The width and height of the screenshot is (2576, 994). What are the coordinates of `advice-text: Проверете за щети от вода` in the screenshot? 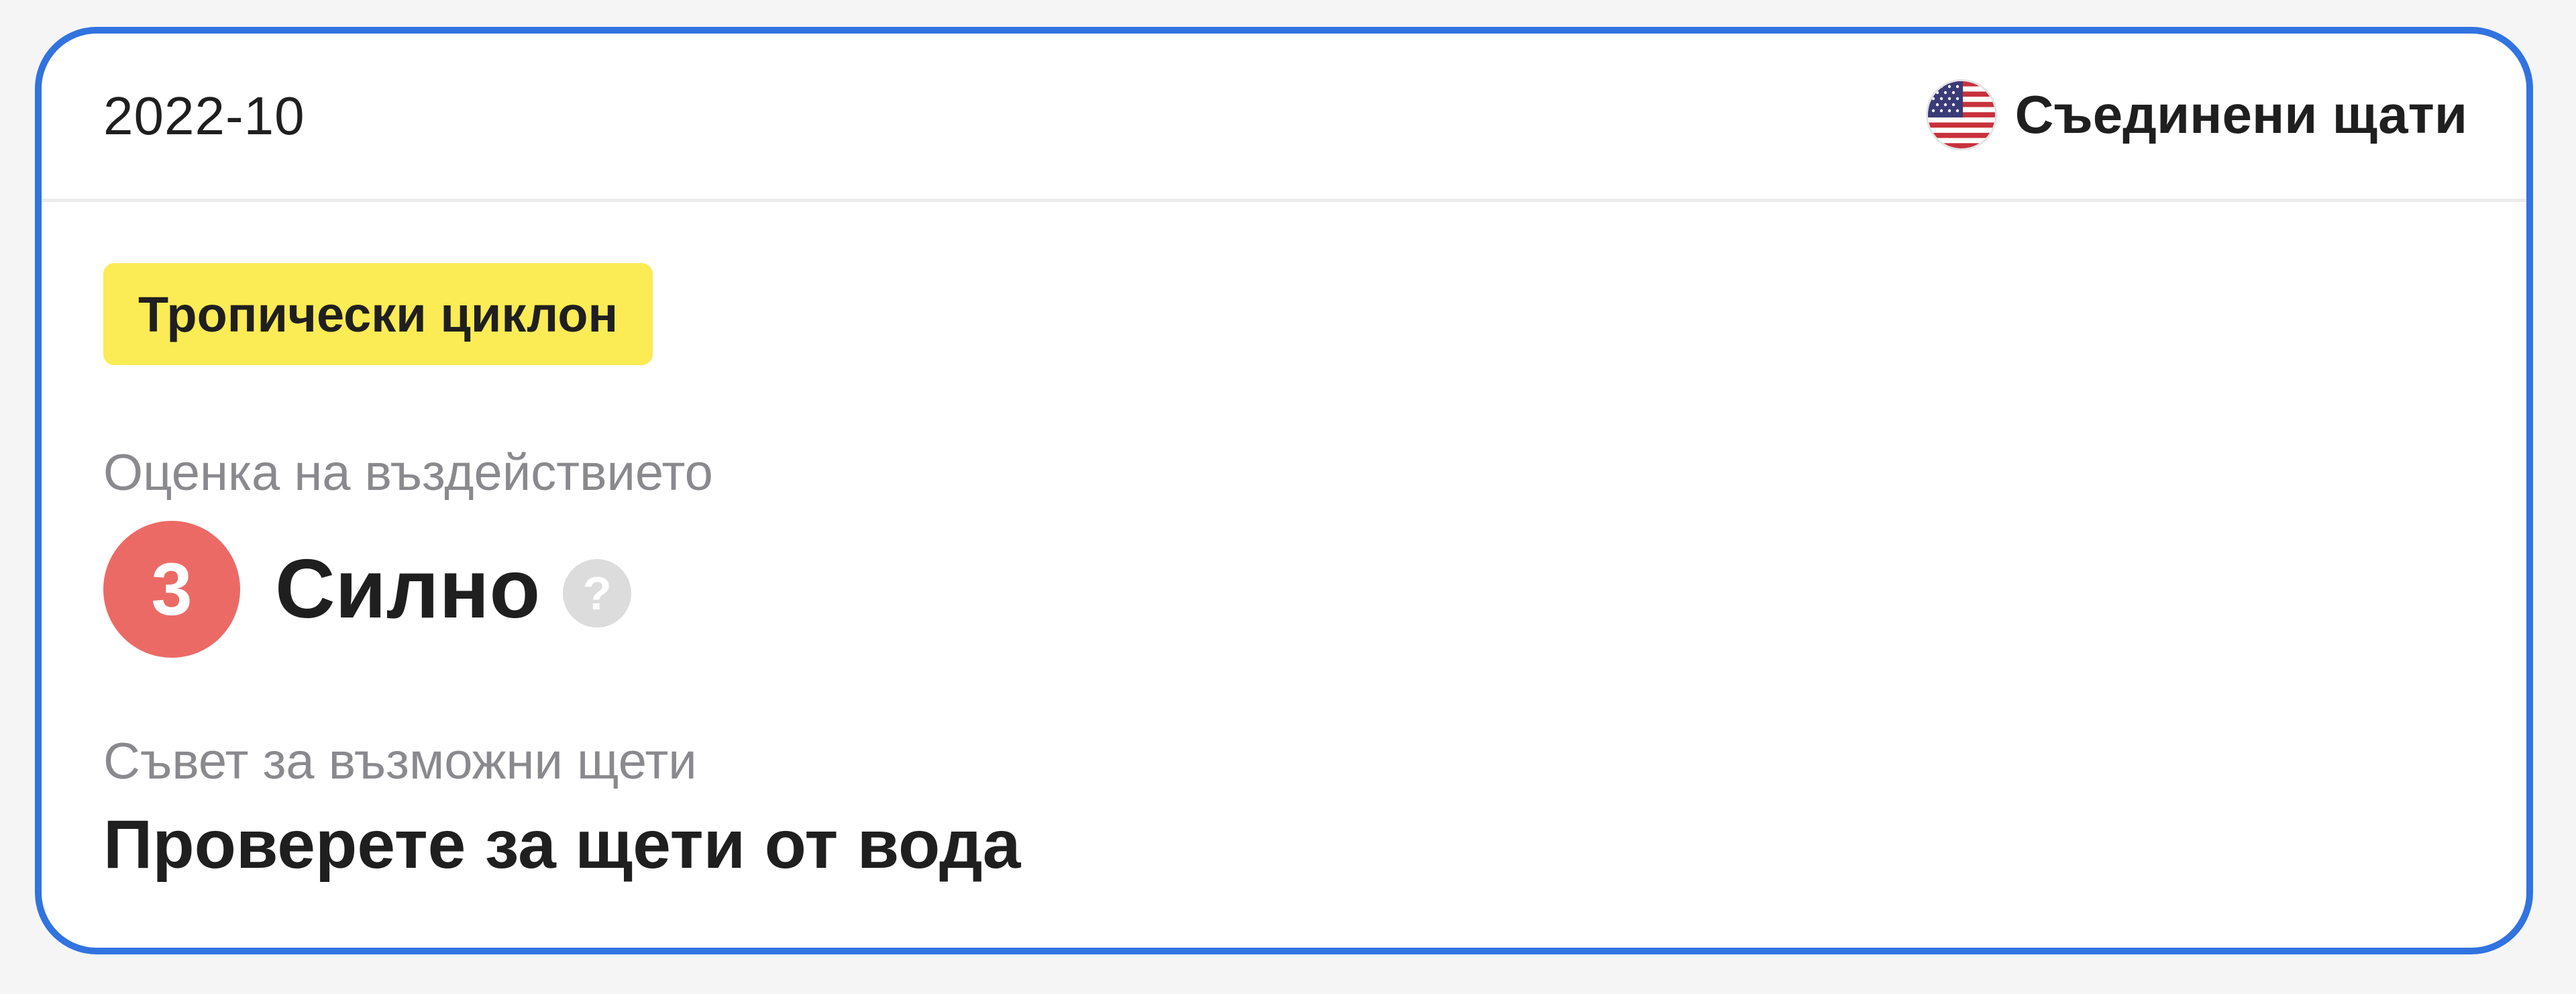 It's located at (562, 844).